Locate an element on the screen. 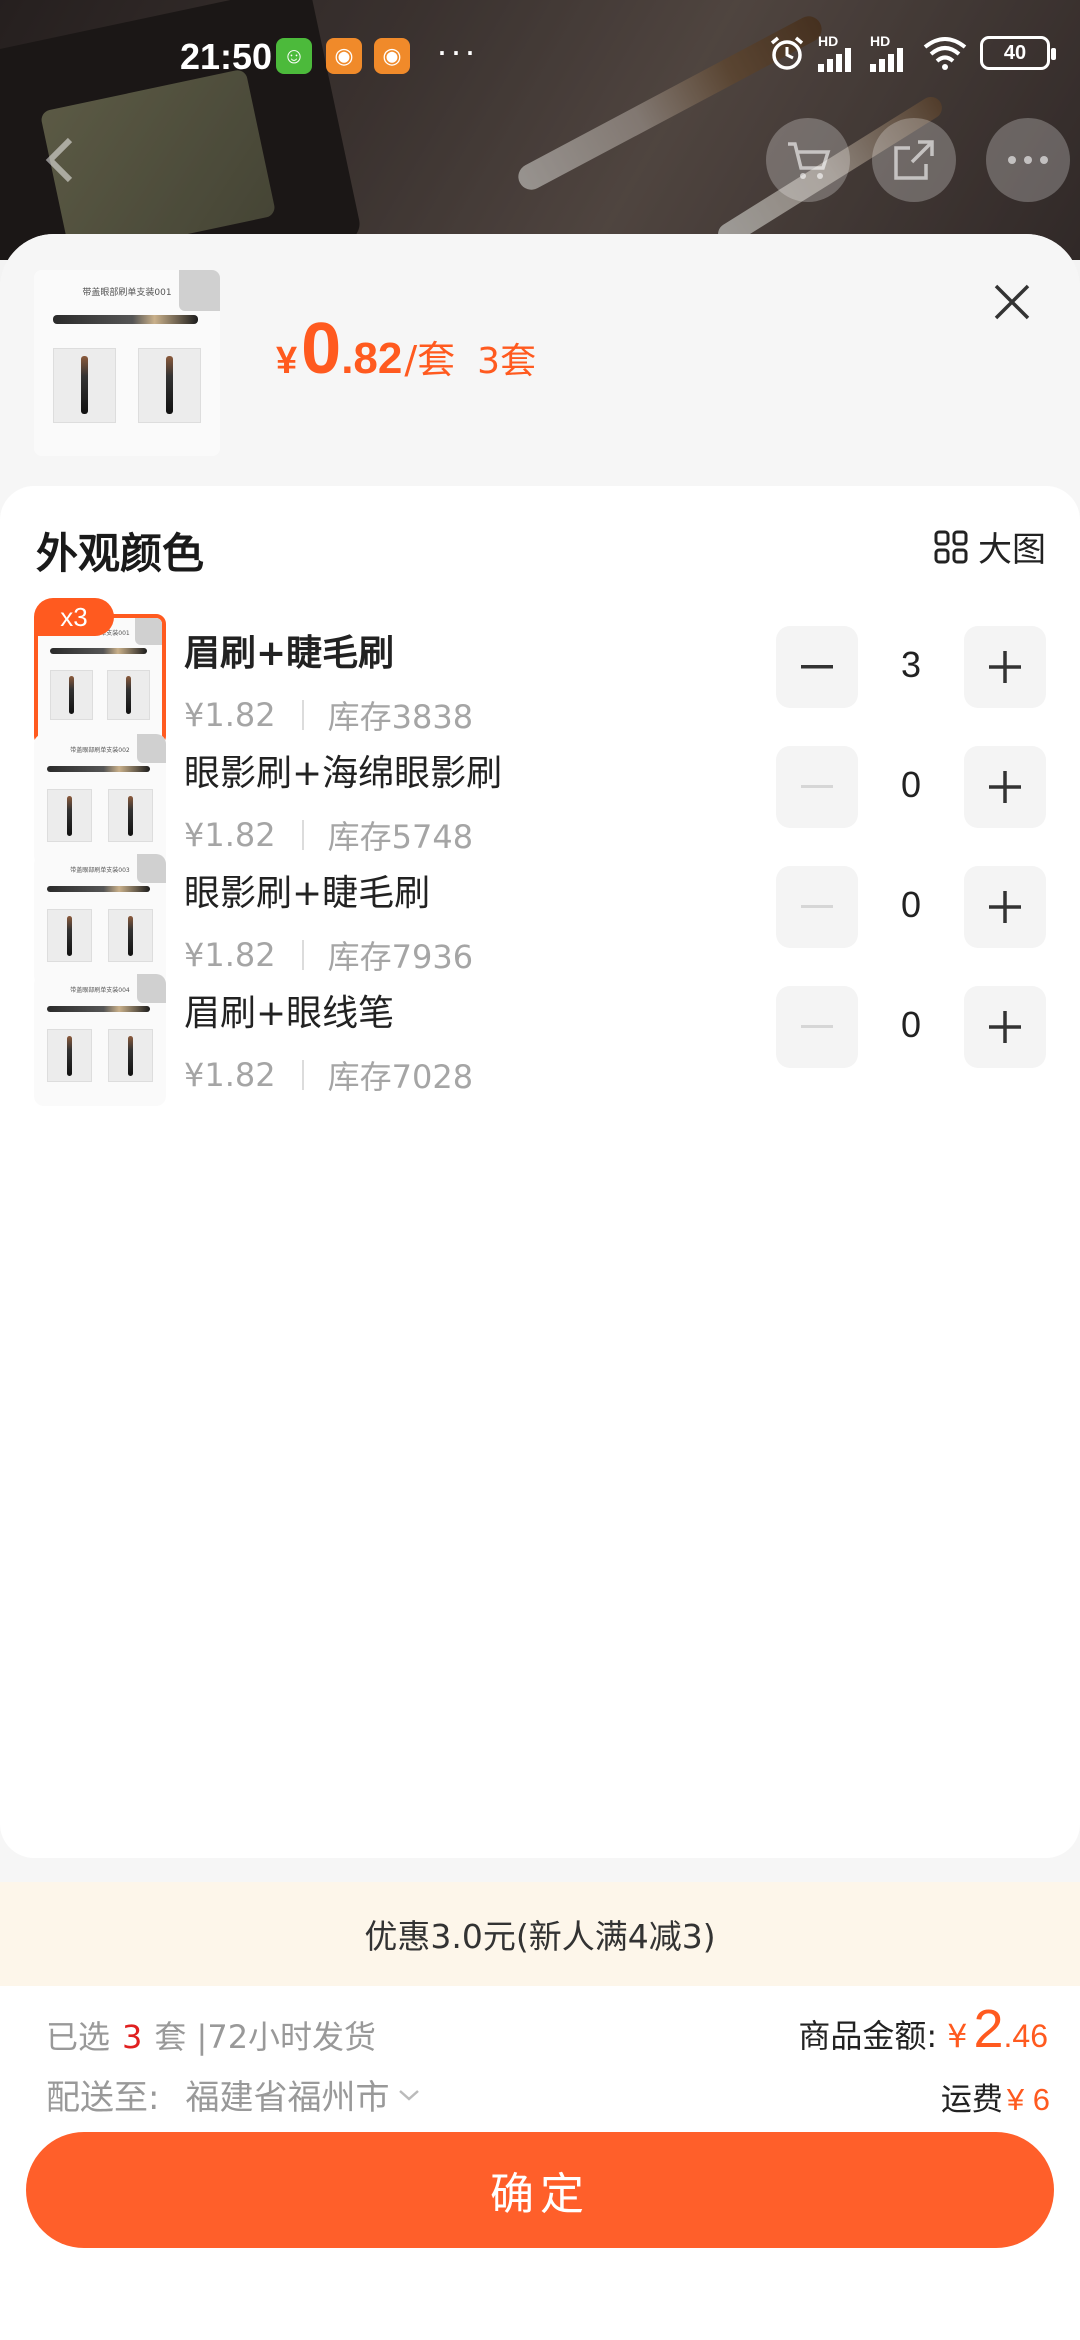 The height and width of the screenshot is (2340, 1080). uc-browser-icon-2: ◉ is located at coordinates (392, 56).